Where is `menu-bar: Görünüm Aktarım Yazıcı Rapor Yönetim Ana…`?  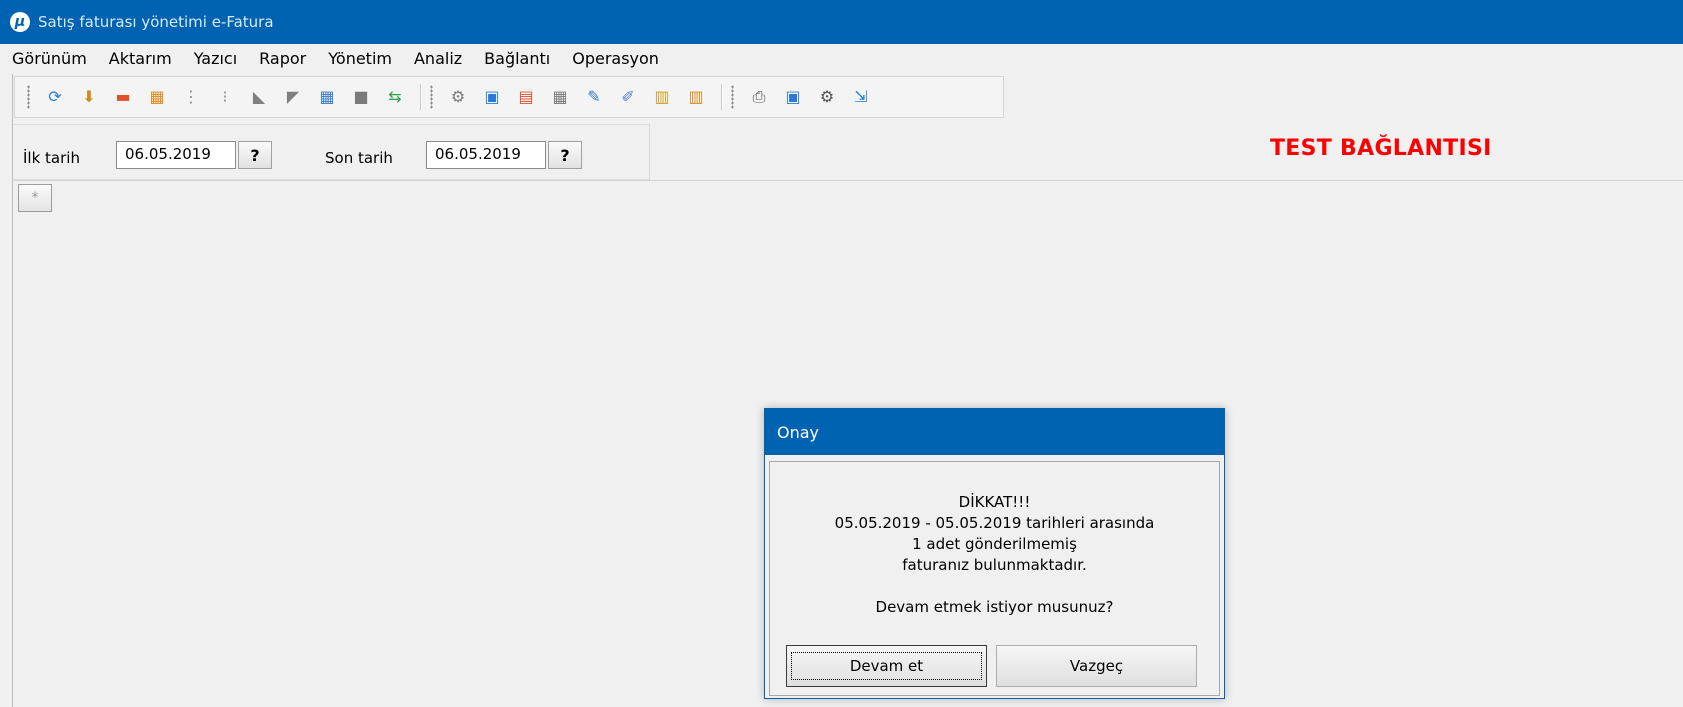 menu-bar: Görünüm Aktarım Yazıcı Rapor Yönetim Ana… is located at coordinates (841, 59).